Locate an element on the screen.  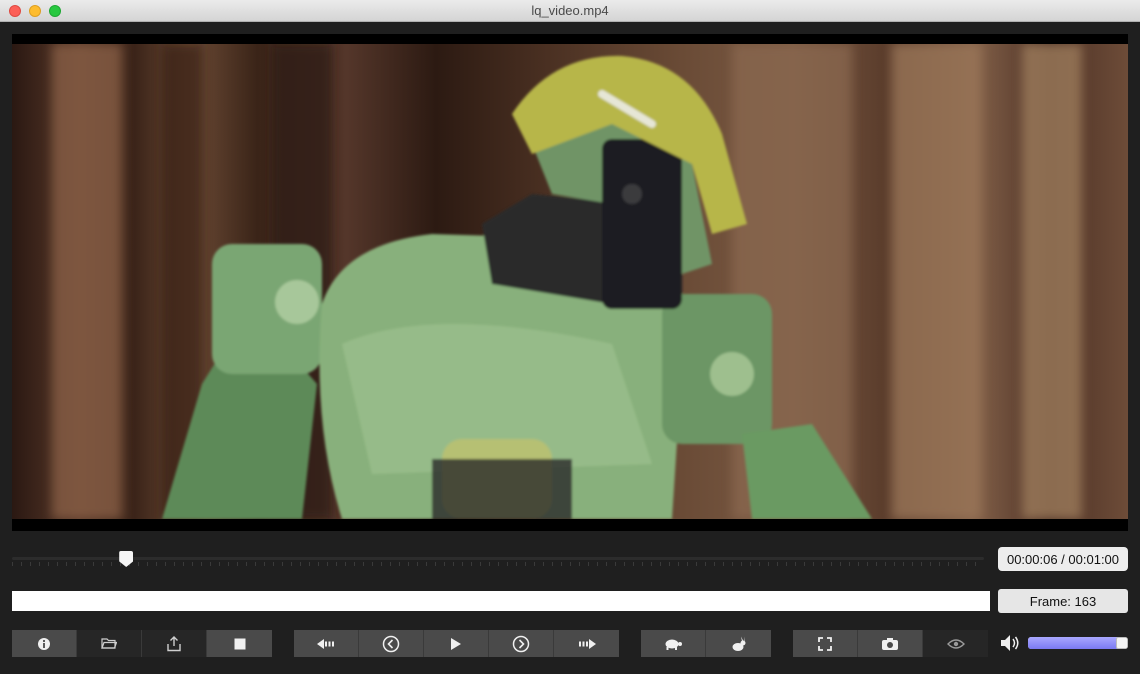
folder-icon is located at coordinates (109, 643).